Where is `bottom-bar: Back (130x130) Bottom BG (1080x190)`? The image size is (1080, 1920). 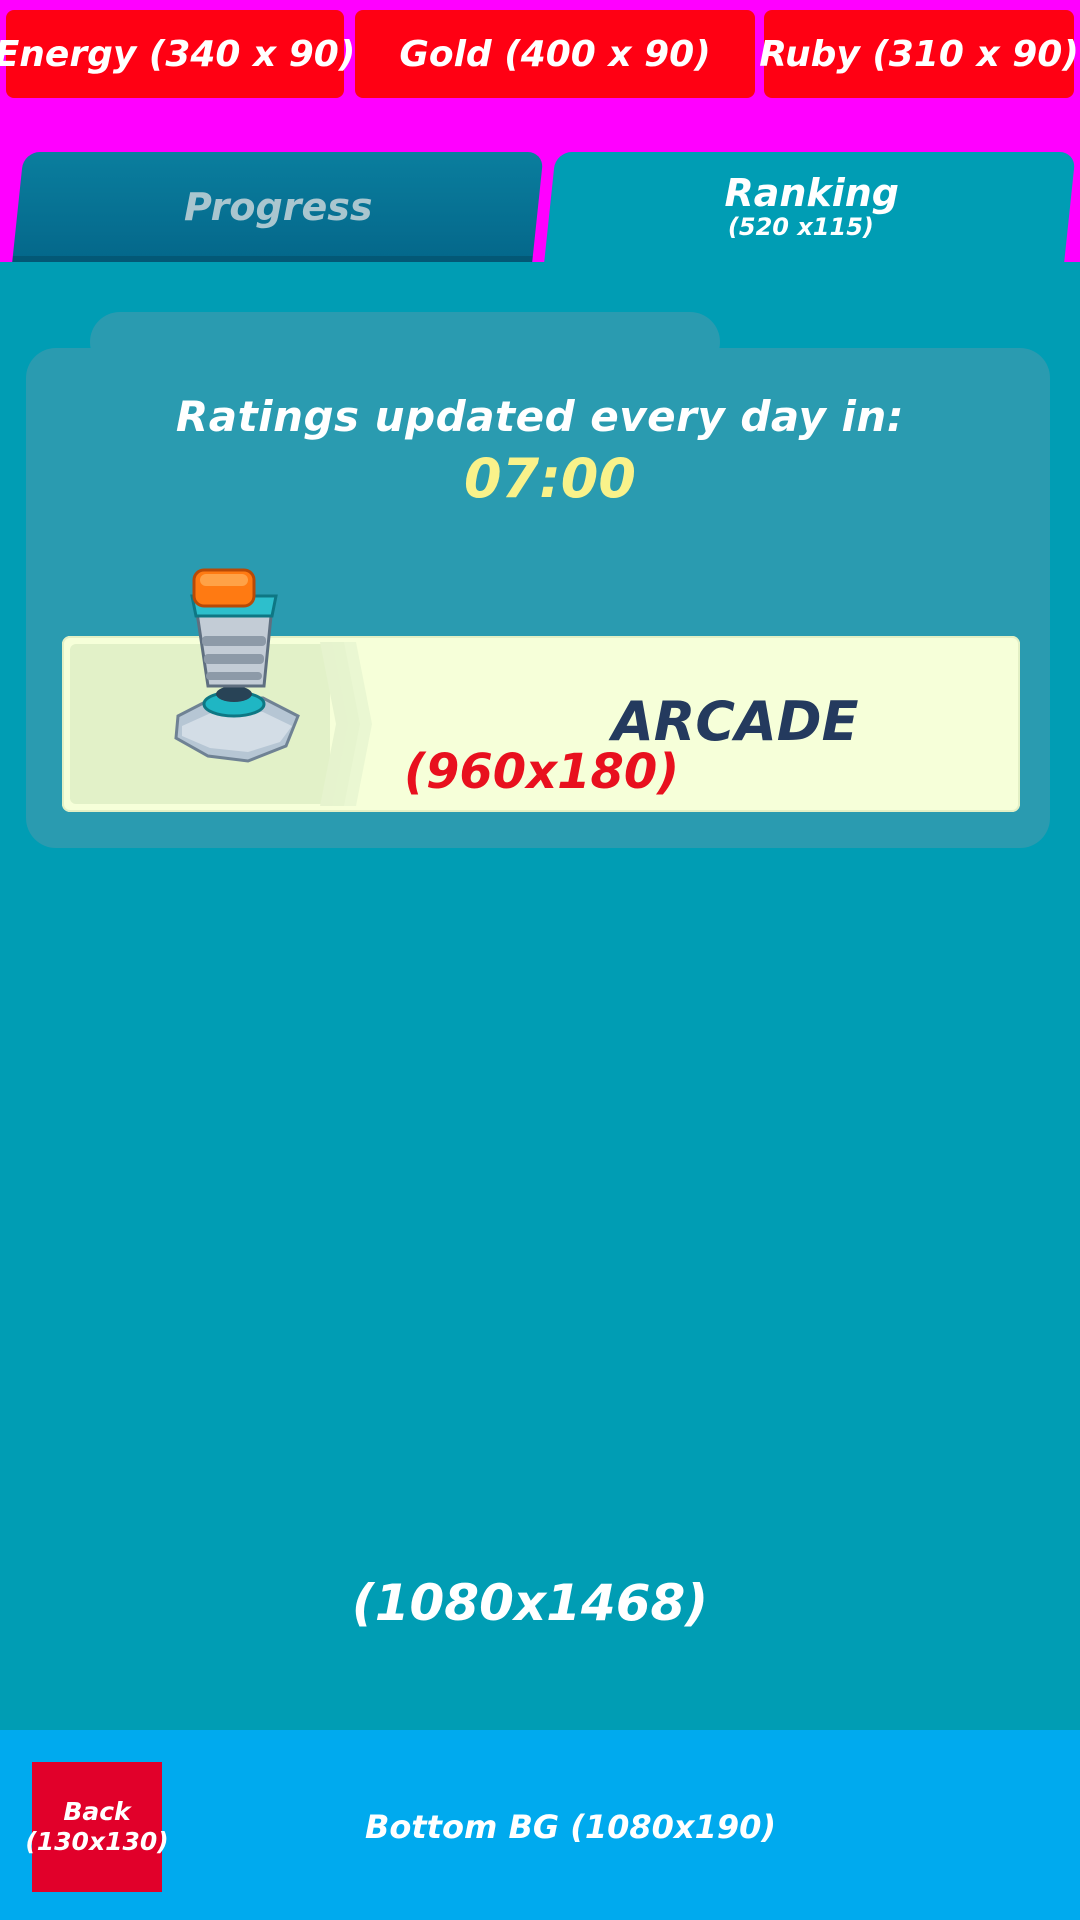 bottom-bar: Back (130x130) Bottom BG (1080x190) is located at coordinates (540, 1825).